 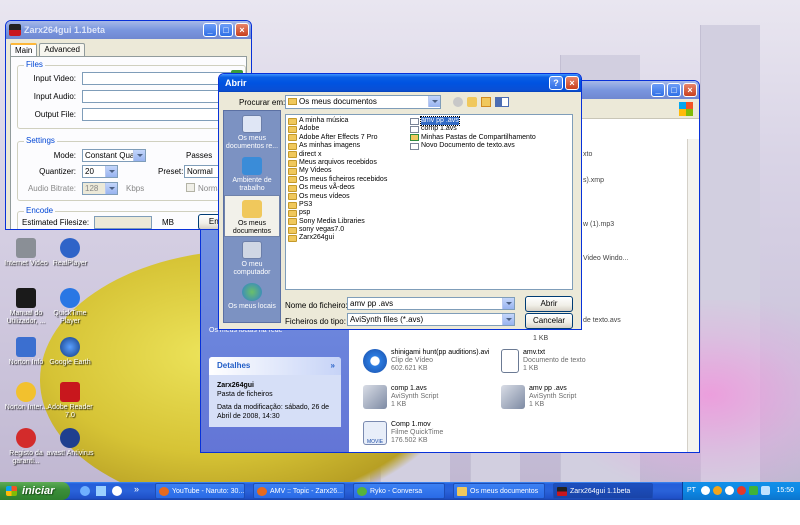 I want to click on file-list-item: direct x, so click(x=337, y=155).